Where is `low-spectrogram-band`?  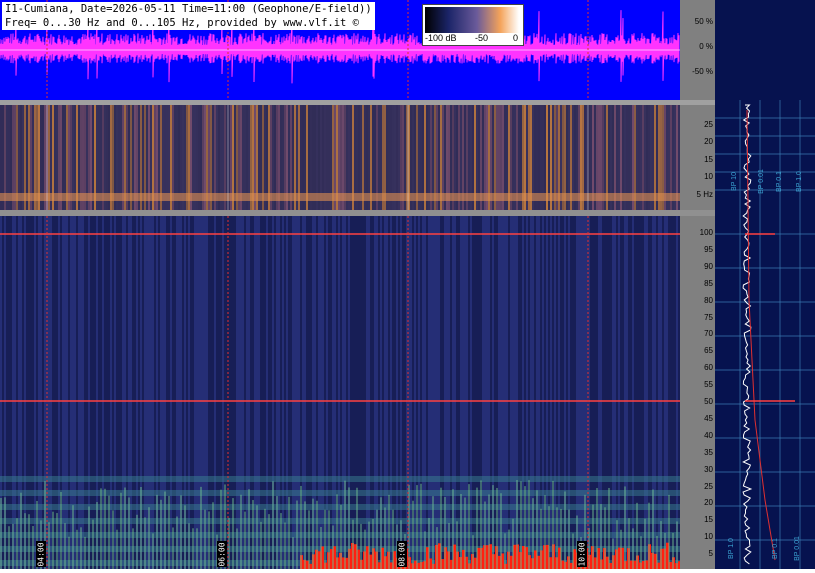 low-spectrogram-band is located at coordinates (340, 197).